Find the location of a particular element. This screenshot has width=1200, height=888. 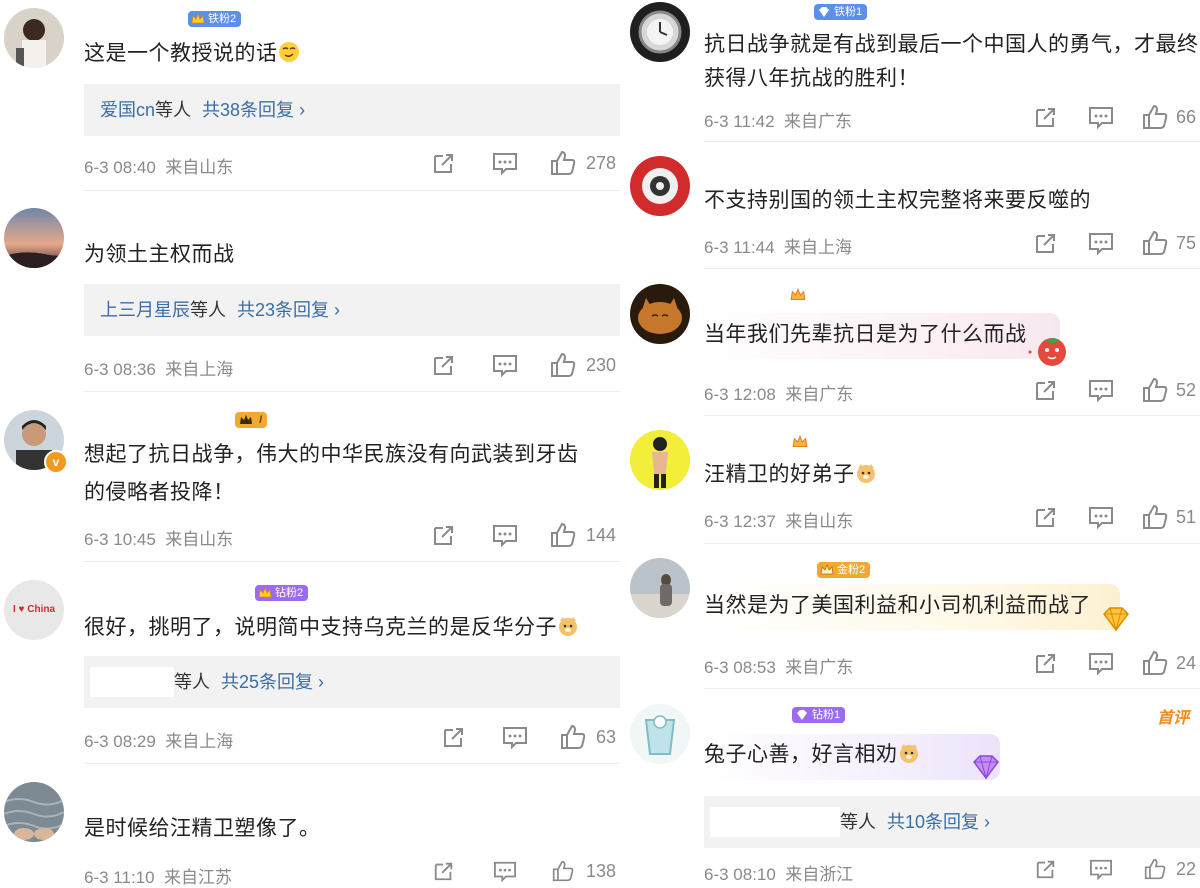

purple-gem-sticker-icon is located at coordinates (986, 769).